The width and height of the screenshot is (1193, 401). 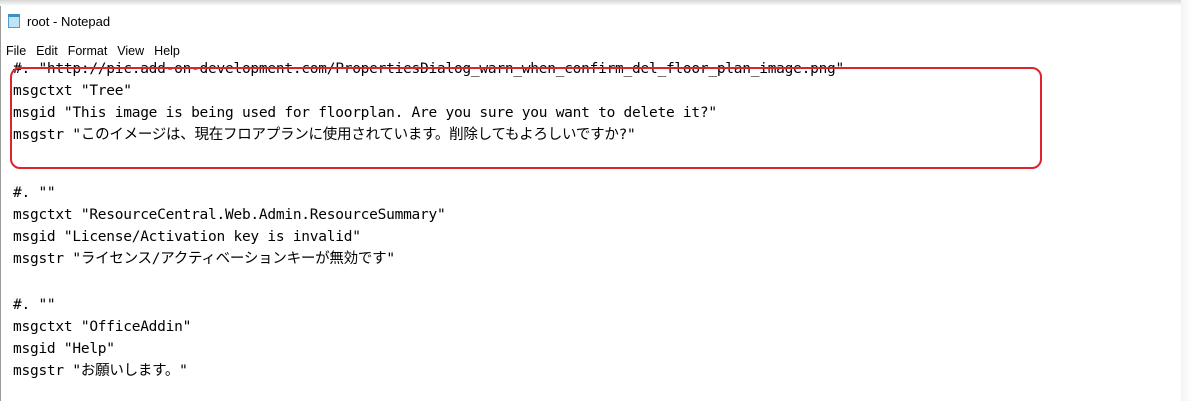 I want to click on notepad-icon, so click(x=14, y=21).